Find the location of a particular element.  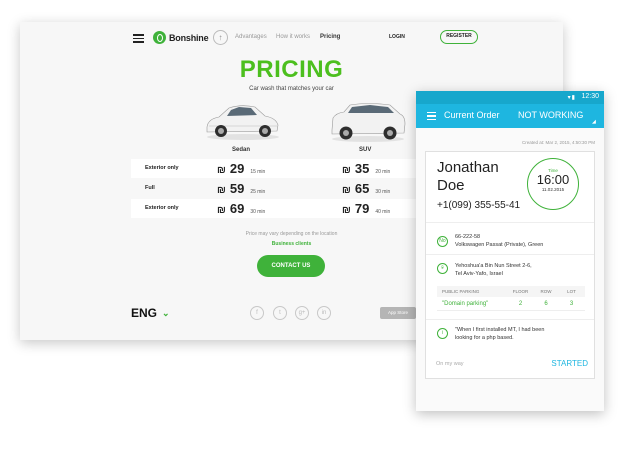

facebook-icon: f is located at coordinates (257, 313).